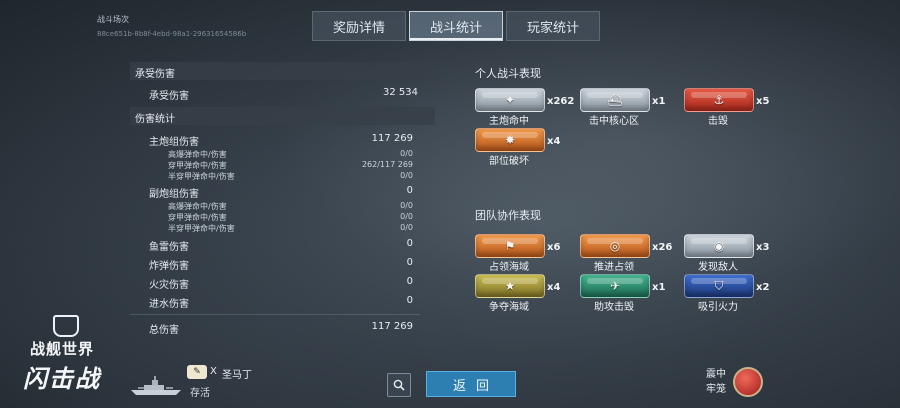  Describe the element at coordinates (615, 286) in the screenshot. I see `assist-icon: ✈` at that location.